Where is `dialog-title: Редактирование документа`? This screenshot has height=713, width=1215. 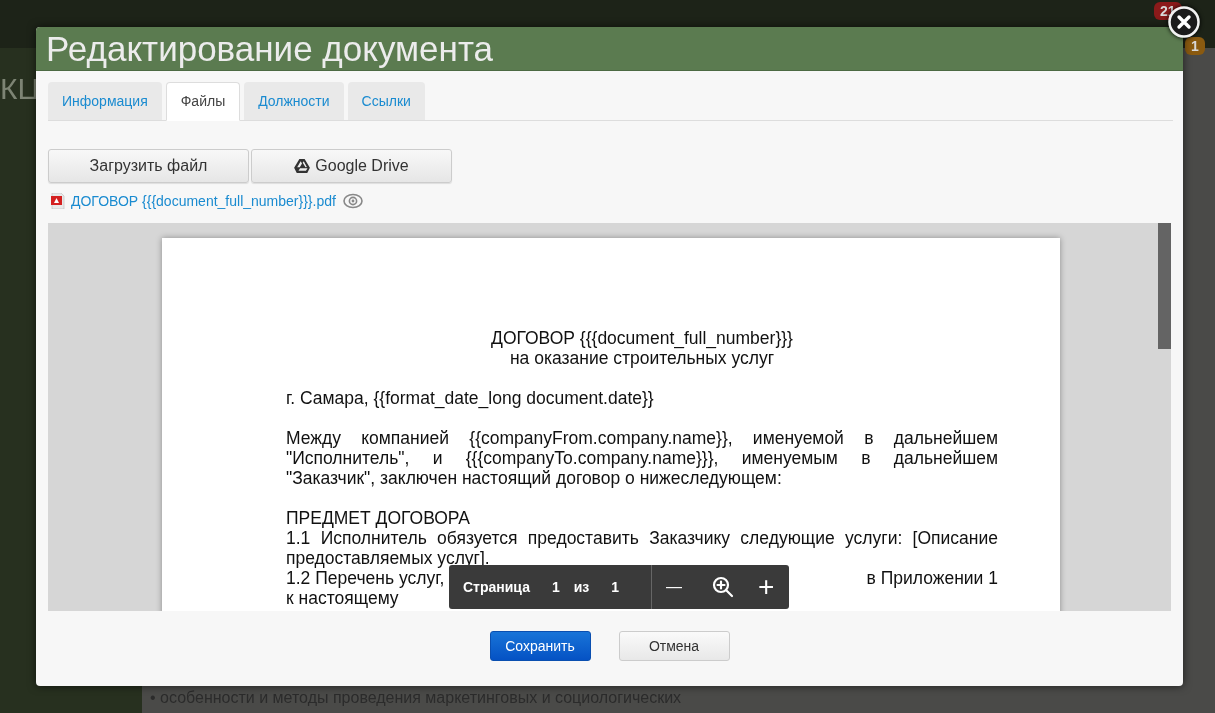
dialog-title: Редактирование документа is located at coordinates (269, 48).